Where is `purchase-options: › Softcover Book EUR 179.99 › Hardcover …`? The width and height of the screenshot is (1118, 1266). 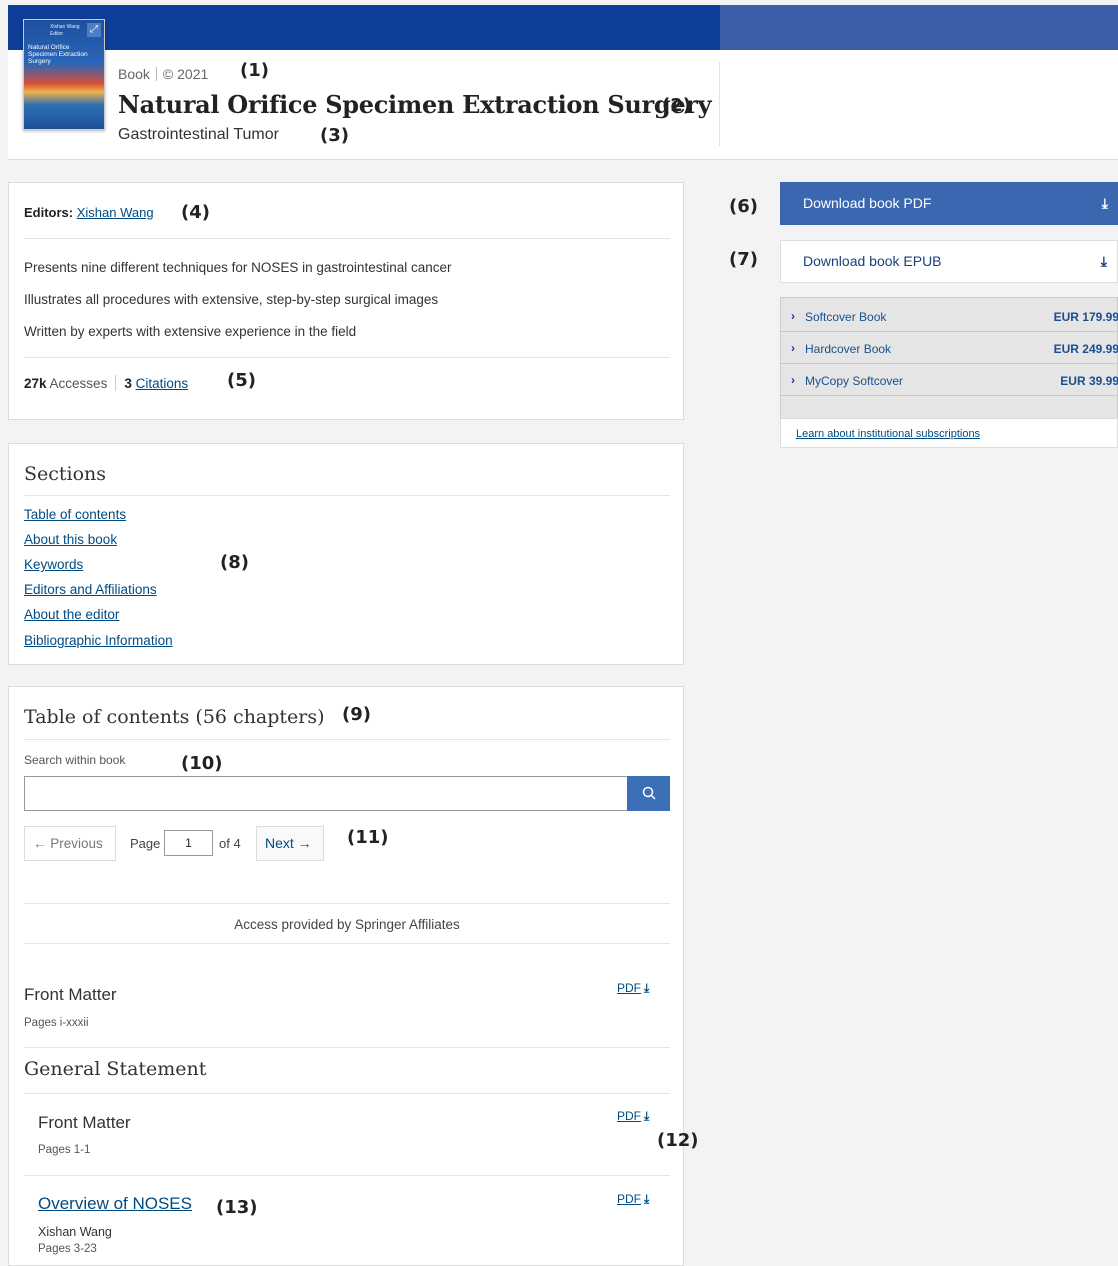 purchase-options: › Softcover Book EUR 179.99 › Hardcover … is located at coordinates (949, 361).